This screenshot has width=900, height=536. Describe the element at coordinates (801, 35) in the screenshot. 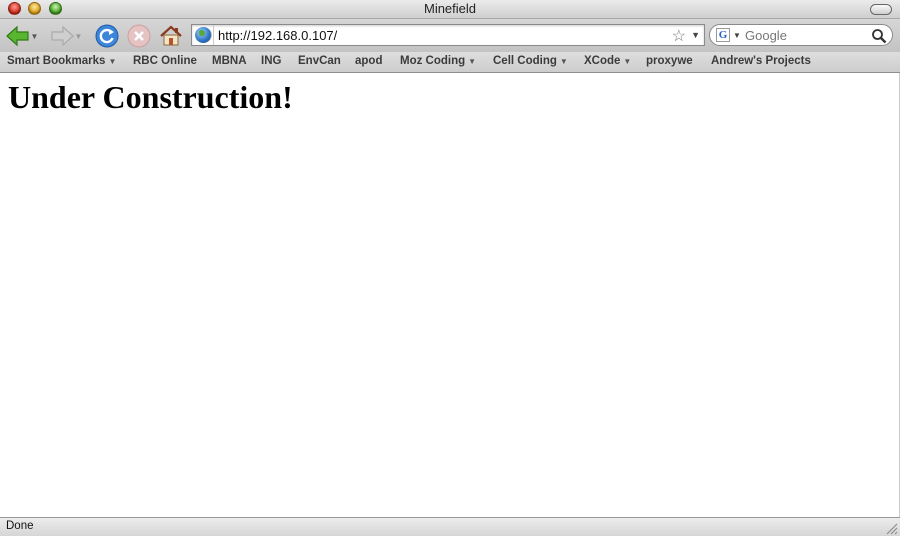

I see `search-box: G ▼ Google` at that location.